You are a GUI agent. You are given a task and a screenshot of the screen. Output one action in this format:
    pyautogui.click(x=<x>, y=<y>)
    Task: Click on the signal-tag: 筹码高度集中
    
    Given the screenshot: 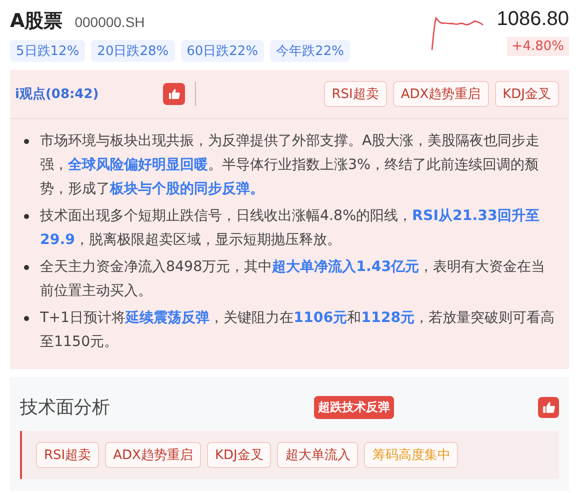 What is the action you would take?
    pyautogui.click(x=411, y=455)
    